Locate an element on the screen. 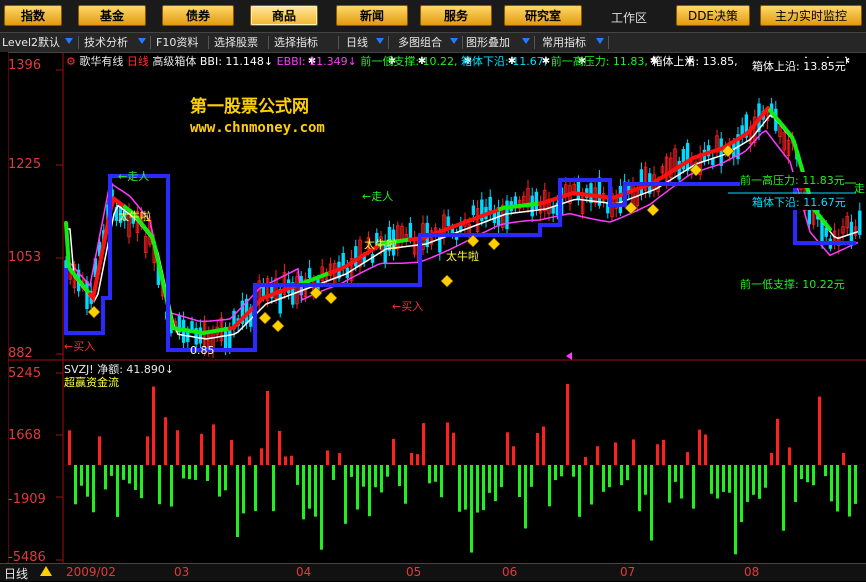  y-tick-label: 882 is located at coordinates (20, 353).